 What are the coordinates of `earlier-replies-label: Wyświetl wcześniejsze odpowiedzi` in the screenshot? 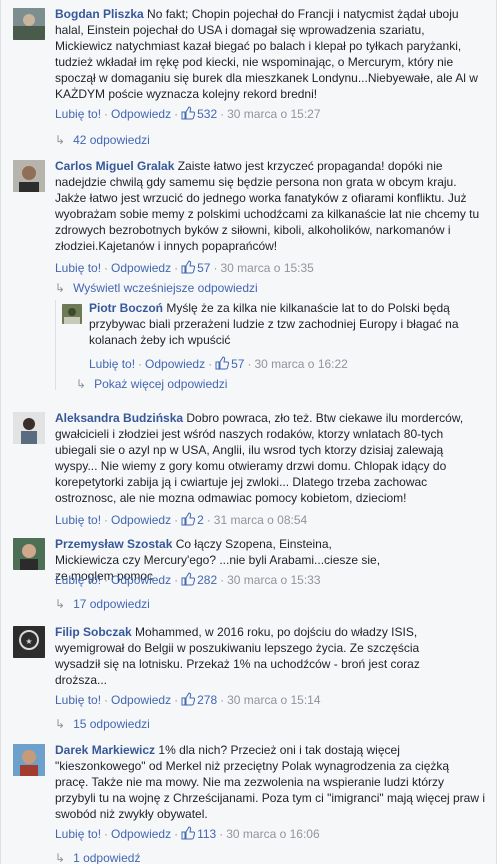 It's located at (165, 288).